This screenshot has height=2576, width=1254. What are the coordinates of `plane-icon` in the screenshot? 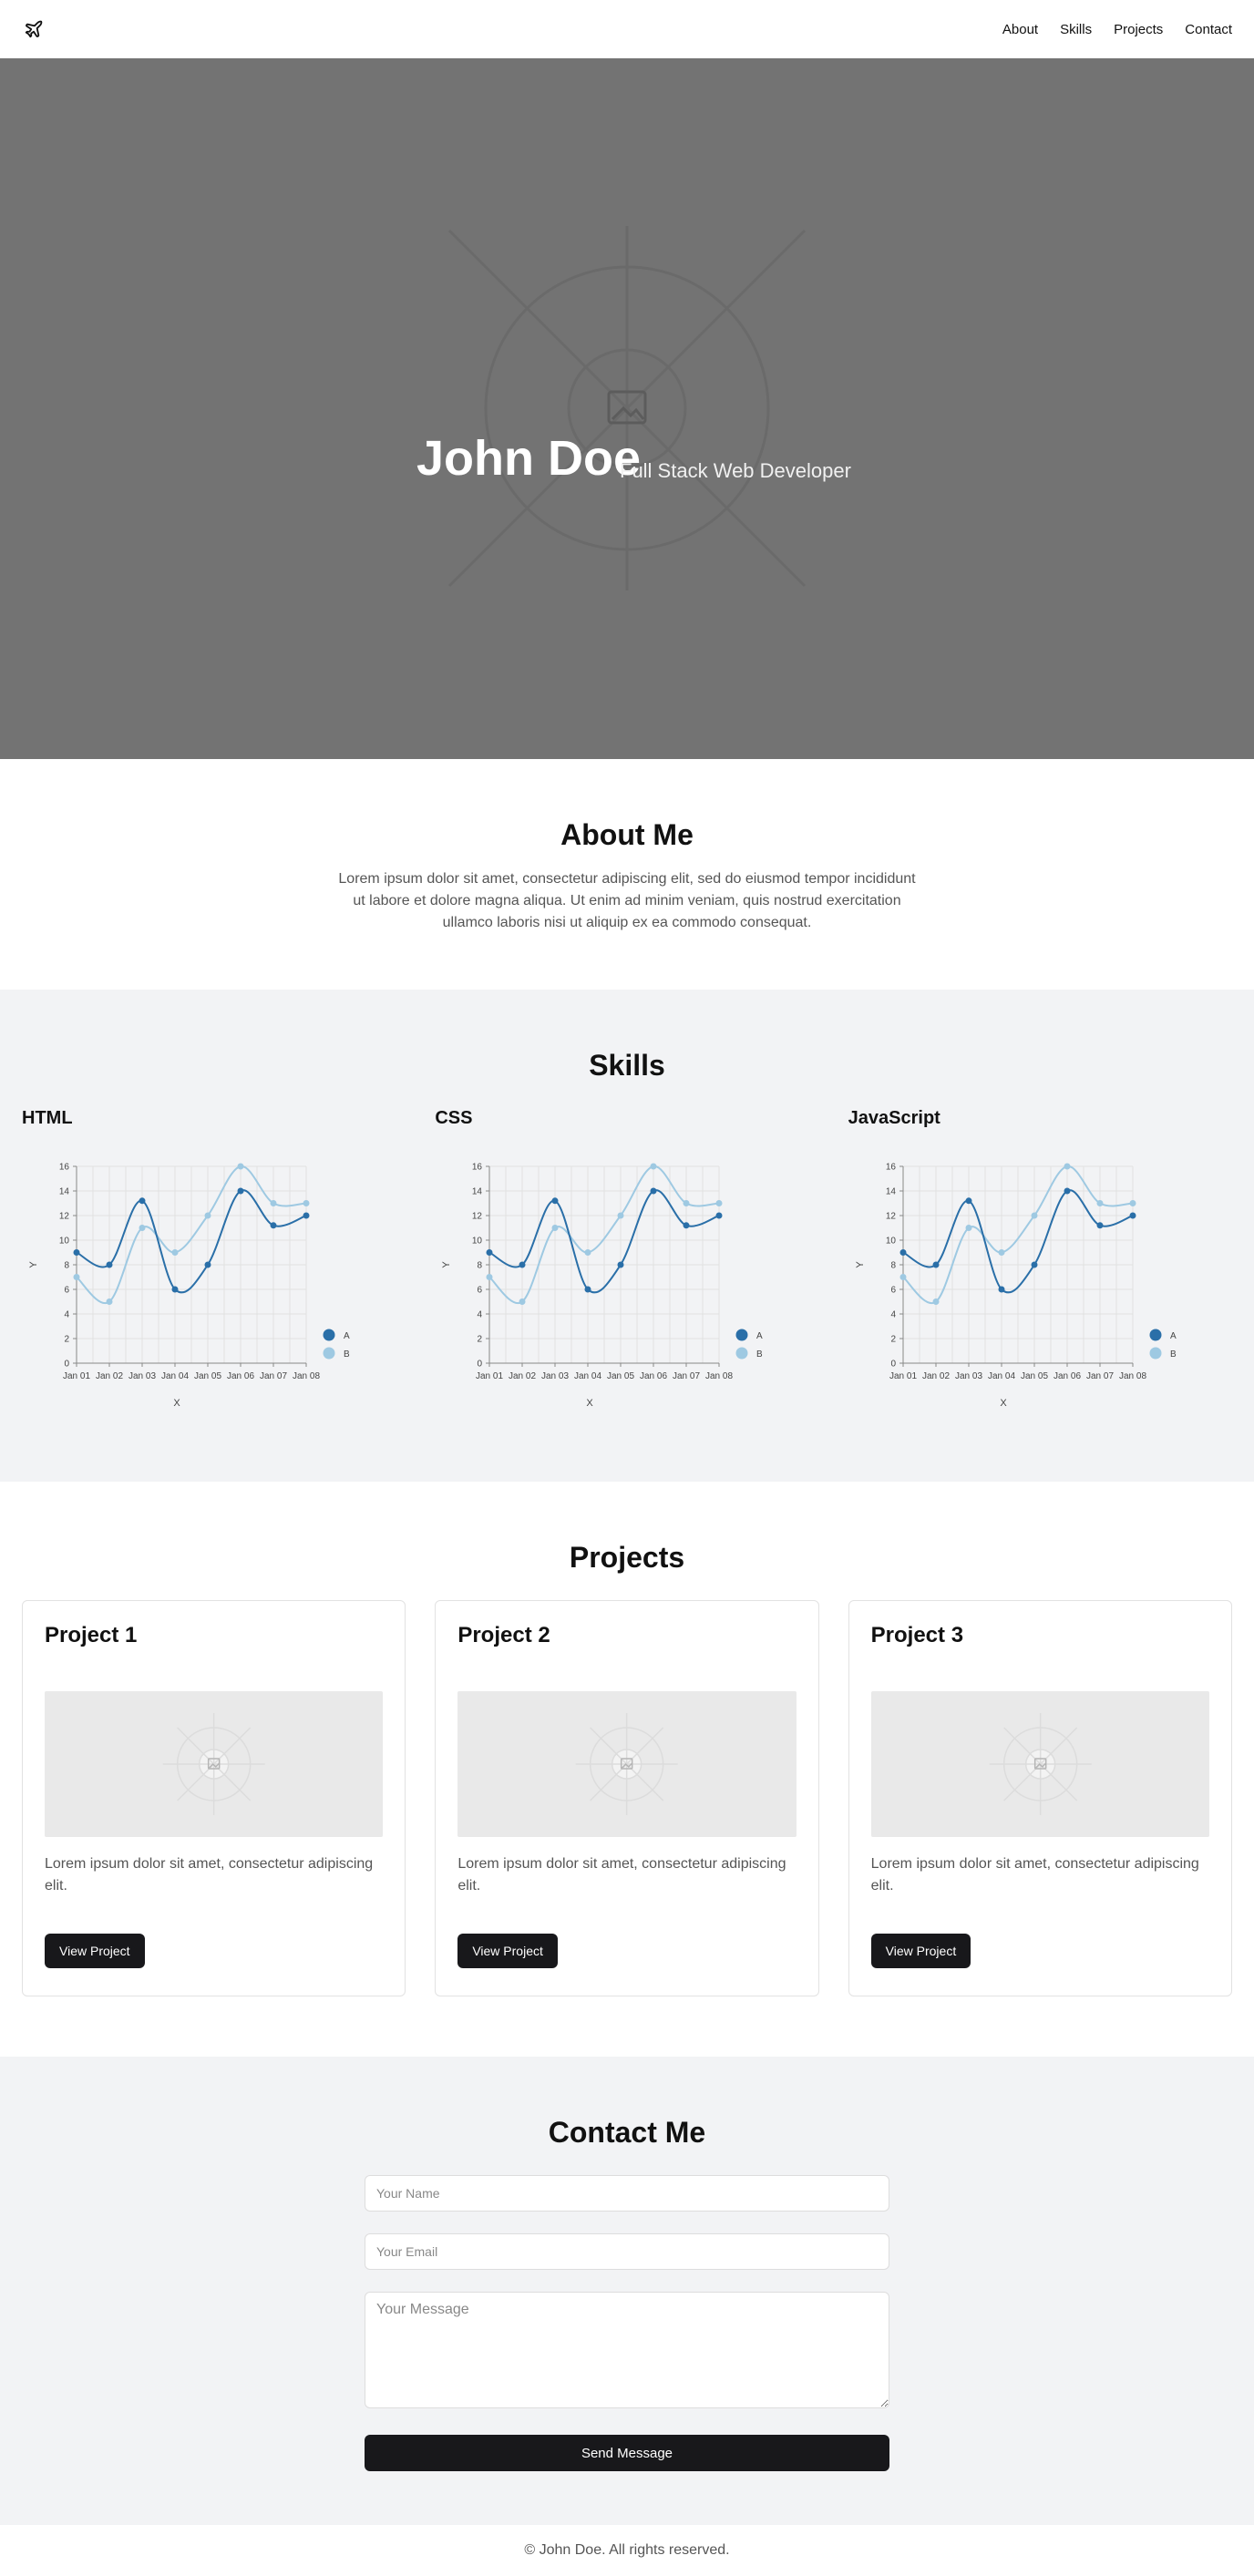 It's located at (34, 29).